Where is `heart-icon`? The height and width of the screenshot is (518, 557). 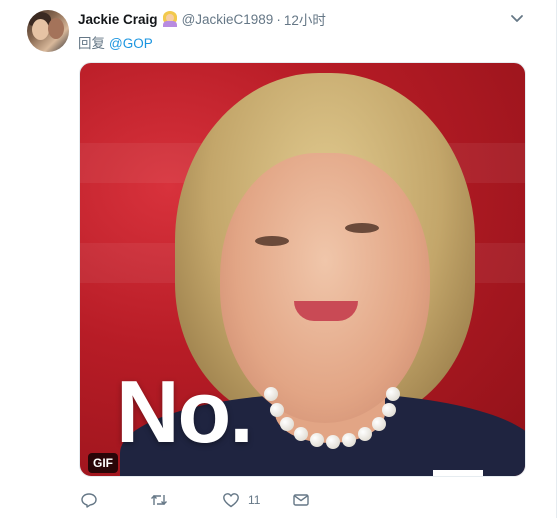 heart-icon is located at coordinates (231, 500).